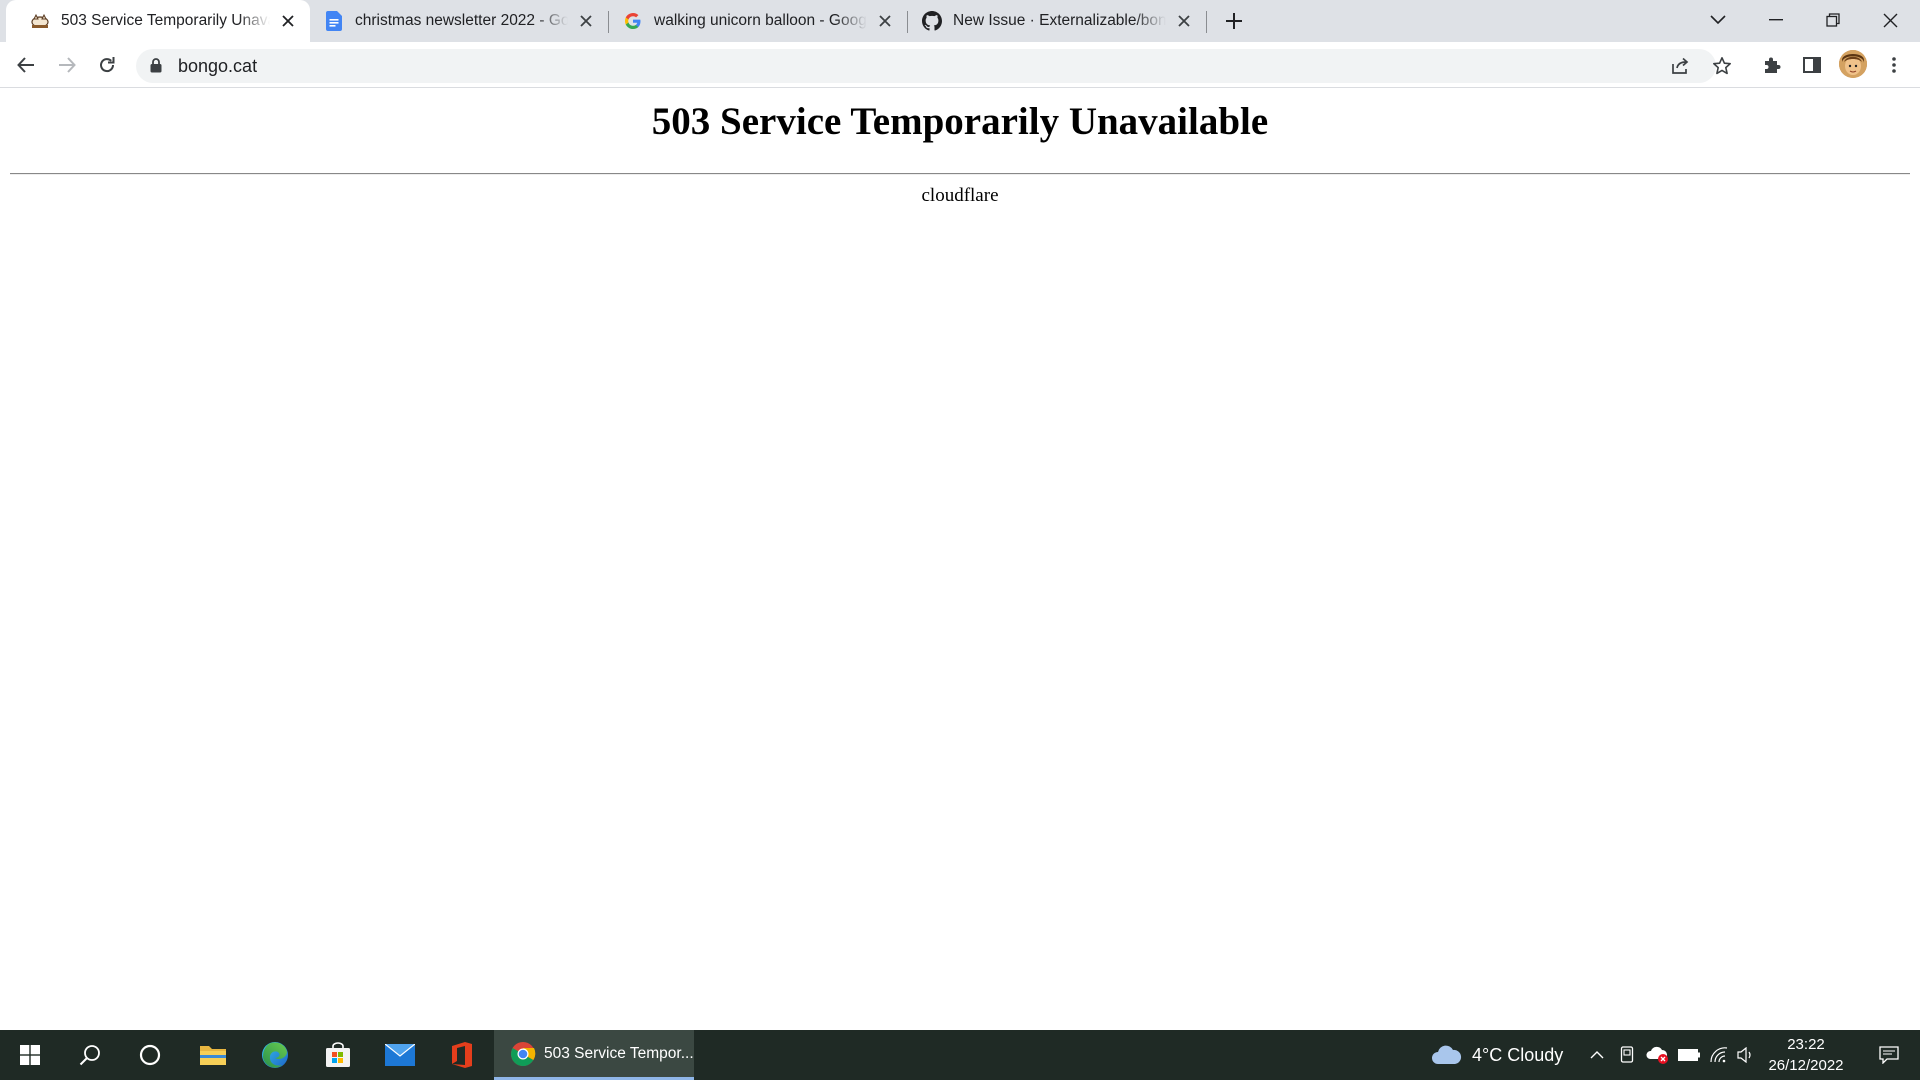 Image resolution: width=1920 pixels, height=1080 pixels. Describe the element at coordinates (1889, 1055) in the screenshot. I see `notifications-icon` at that location.